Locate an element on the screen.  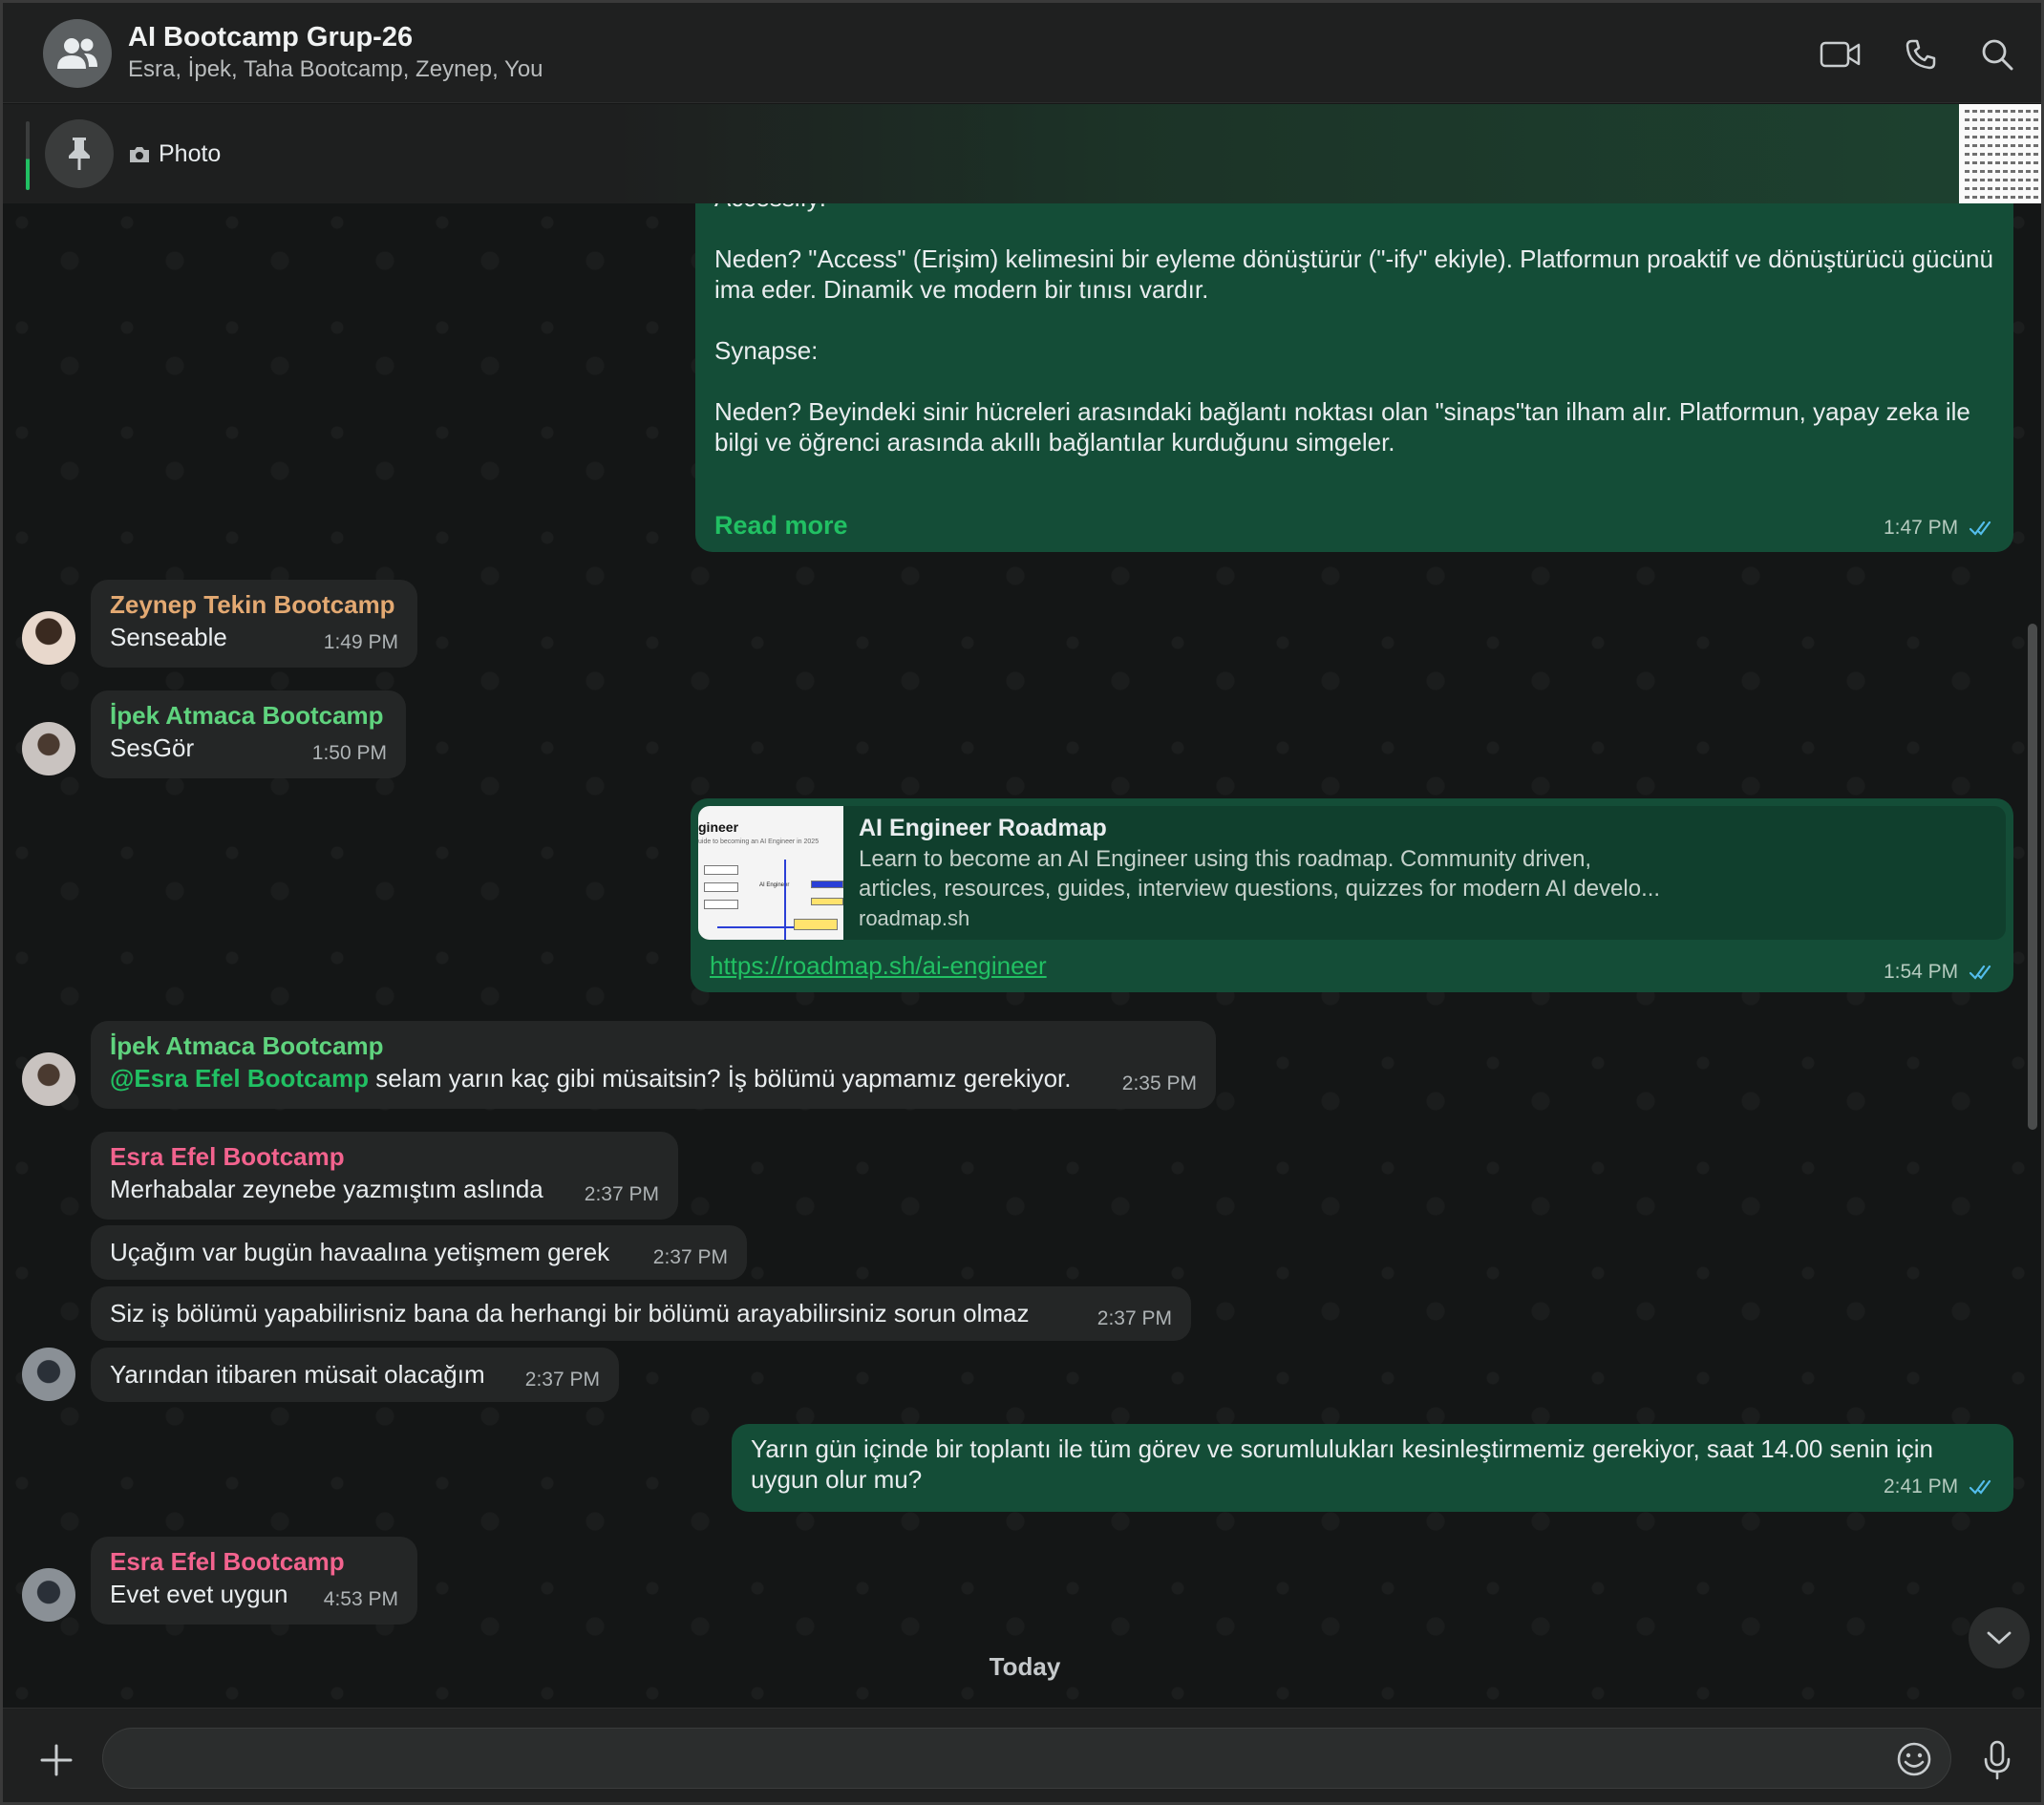
search-button is located at coordinates (1997, 54).